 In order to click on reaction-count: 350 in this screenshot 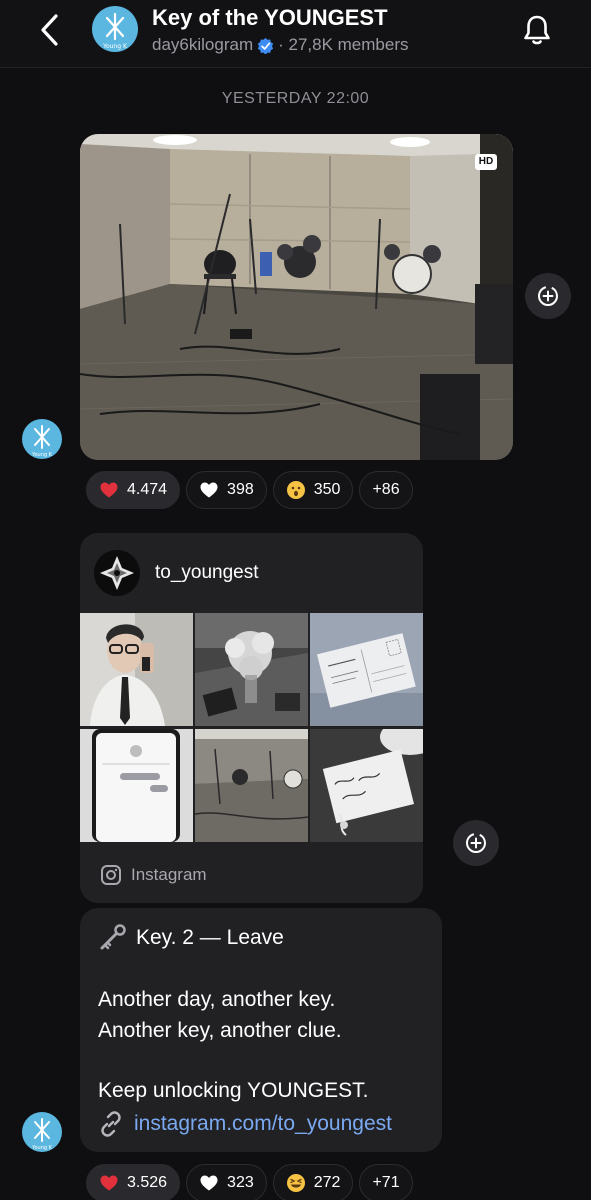, I will do `click(327, 489)`.